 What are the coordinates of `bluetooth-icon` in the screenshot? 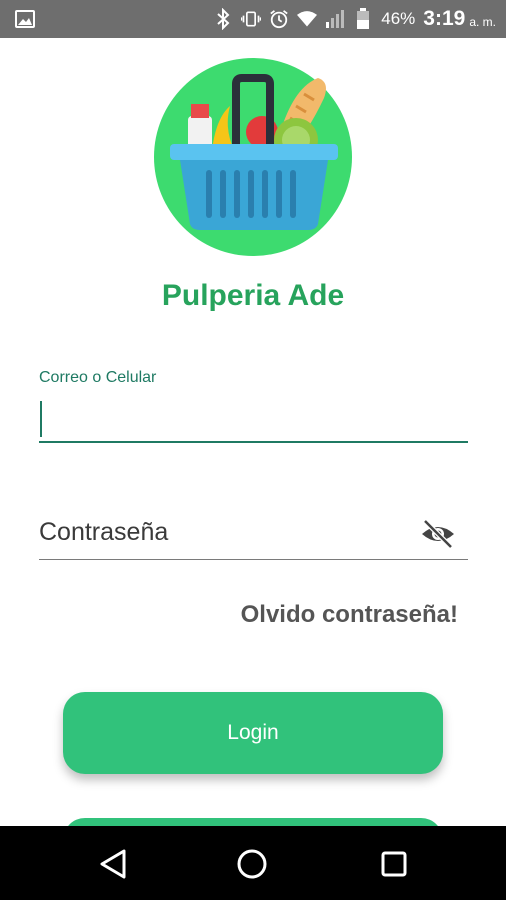 It's located at (223, 19).